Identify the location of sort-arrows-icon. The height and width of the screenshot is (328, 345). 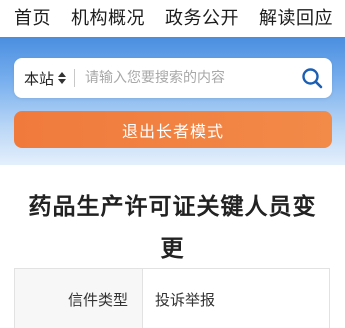
(62, 78).